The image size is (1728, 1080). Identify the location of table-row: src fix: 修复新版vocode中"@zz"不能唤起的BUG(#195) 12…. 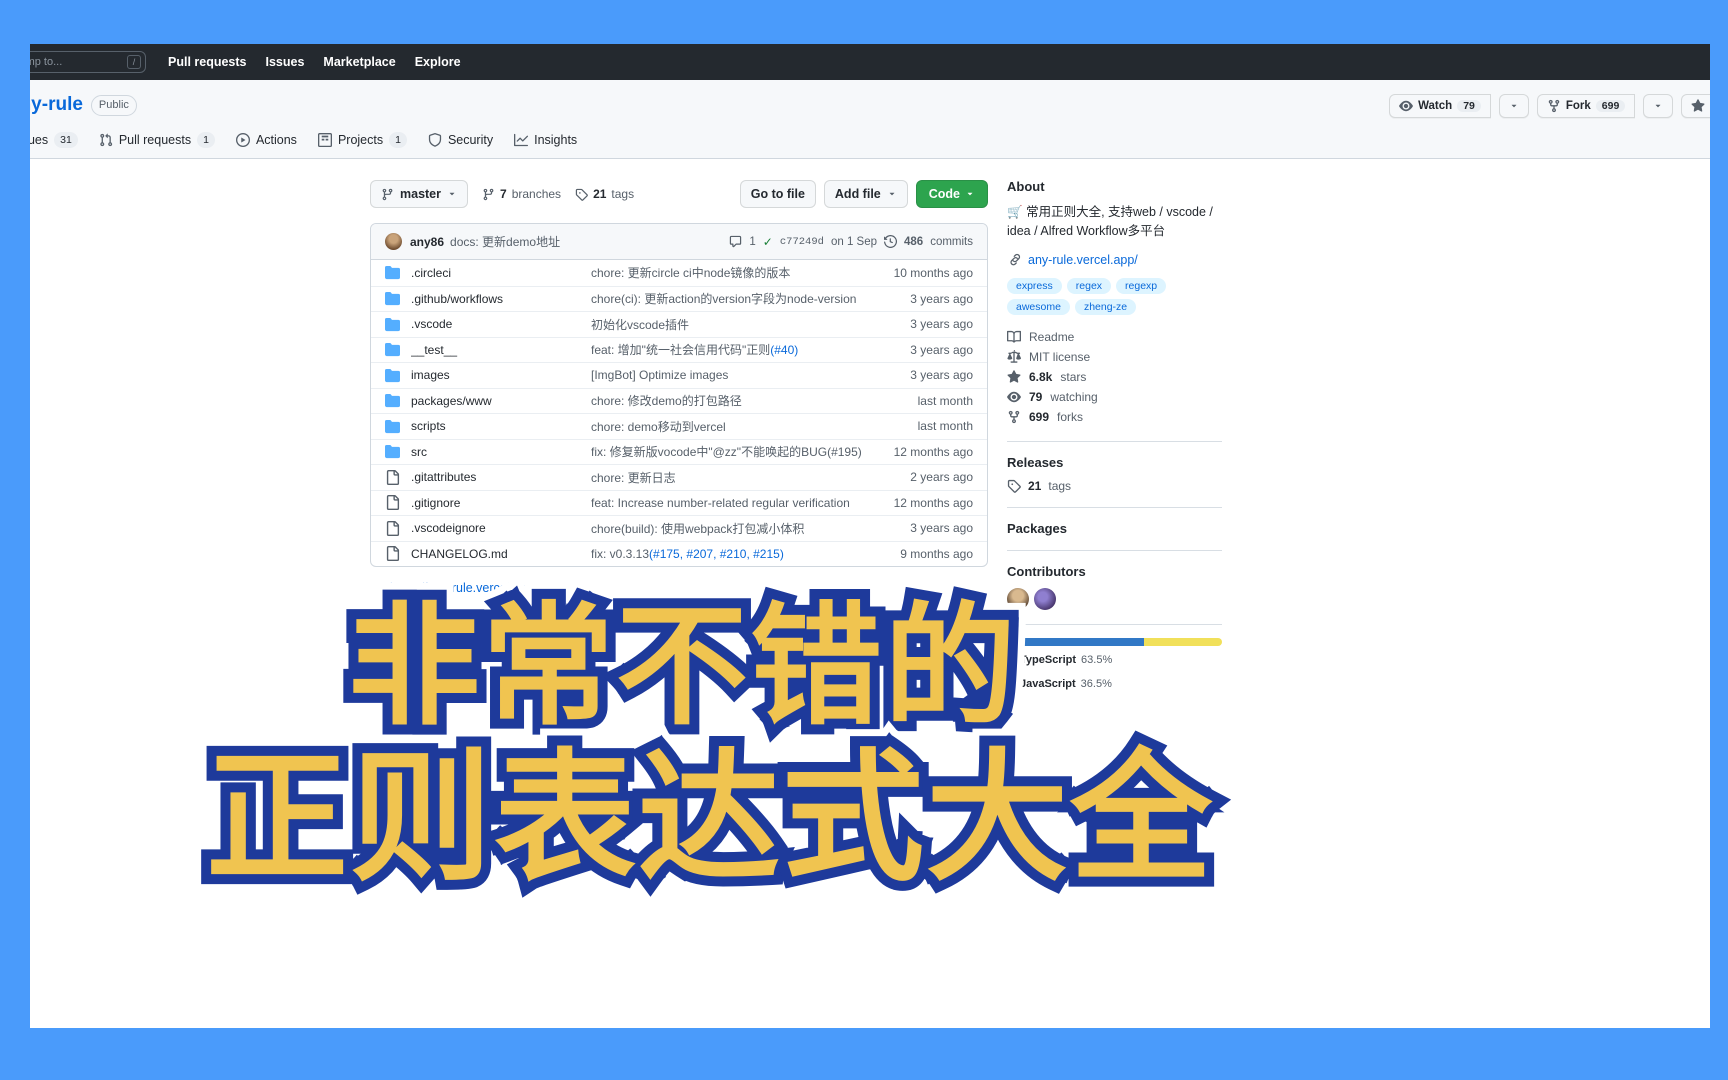
(679, 451).